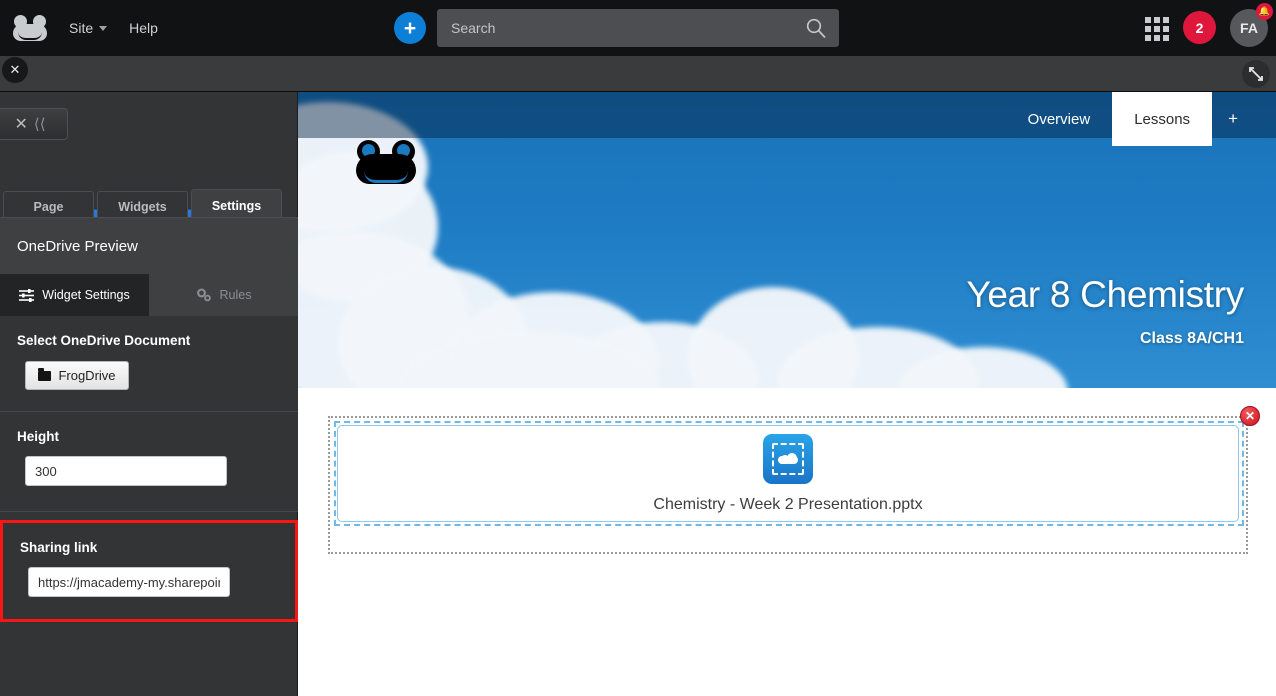  What do you see at coordinates (59, 547) in the screenshot?
I see `sharing-link-label: Sharing link` at bounding box center [59, 547].